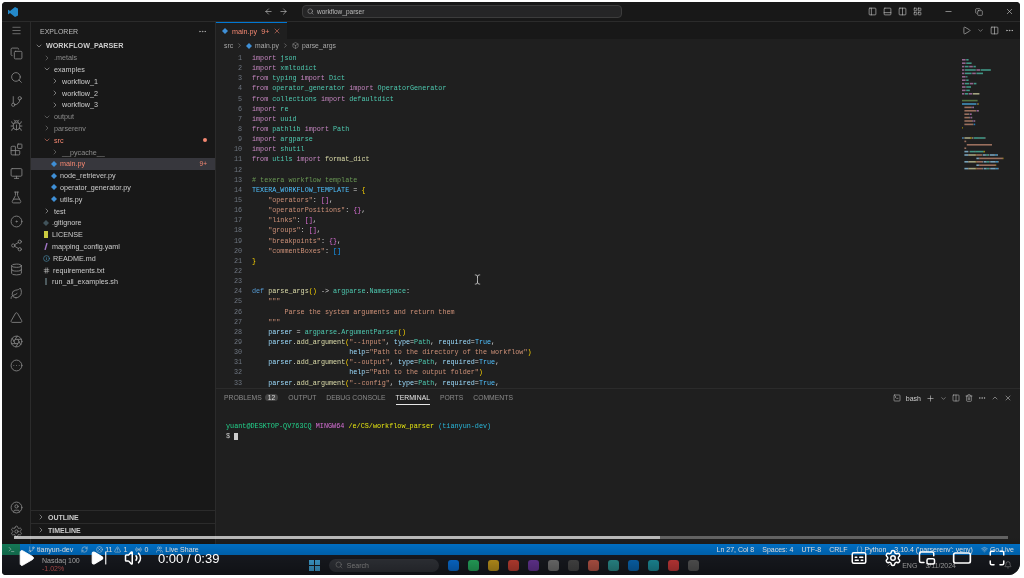 The image size is (1024, 578). What do you see at coordinates (16, 197) in the screenshot?
I see `flask-icon` at bounding box center [16, 197].